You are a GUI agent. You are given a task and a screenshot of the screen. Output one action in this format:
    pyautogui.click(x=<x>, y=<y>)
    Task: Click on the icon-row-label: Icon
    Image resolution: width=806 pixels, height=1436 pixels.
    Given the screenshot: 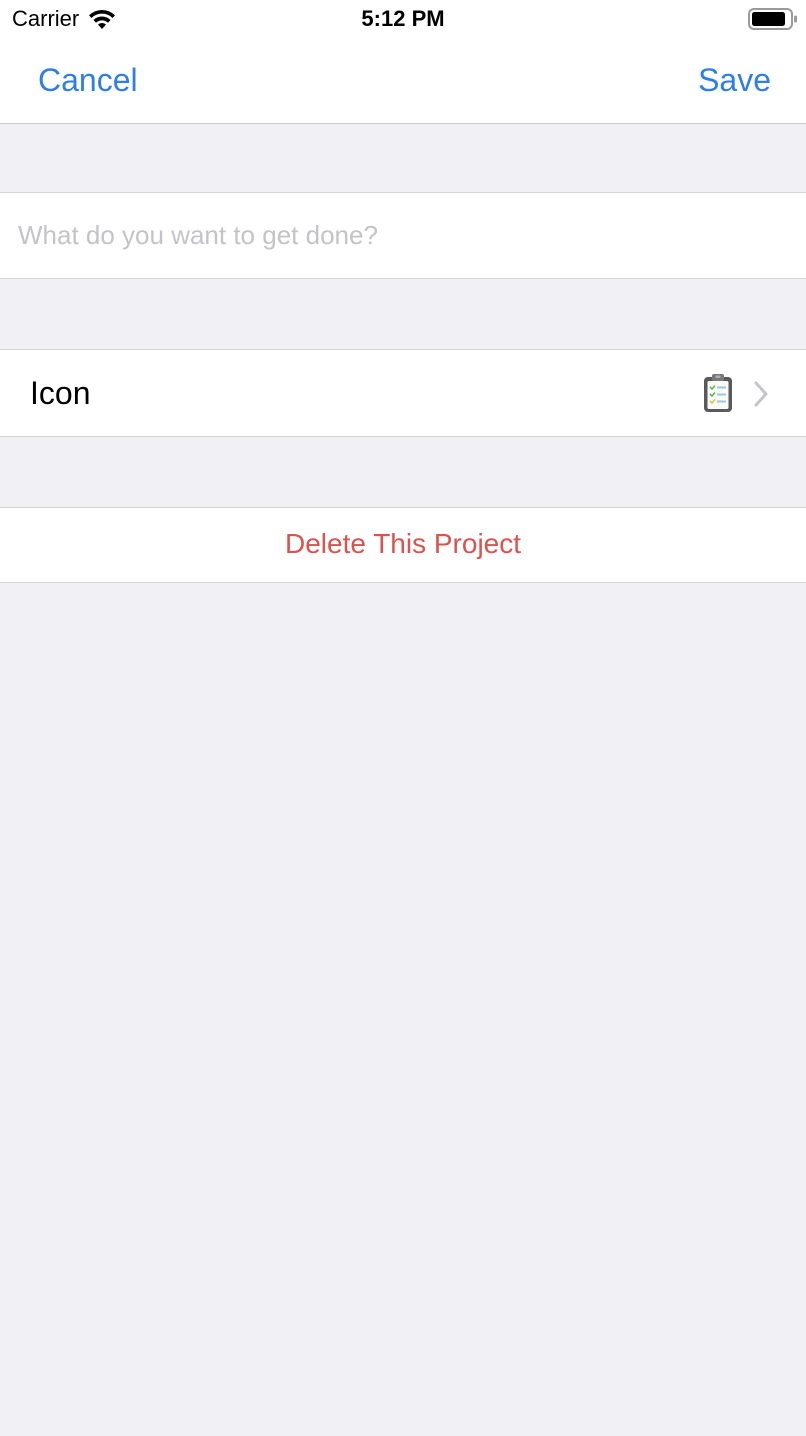 What is the action you would take?
    pyautogui.click(x=60, y=393)
    